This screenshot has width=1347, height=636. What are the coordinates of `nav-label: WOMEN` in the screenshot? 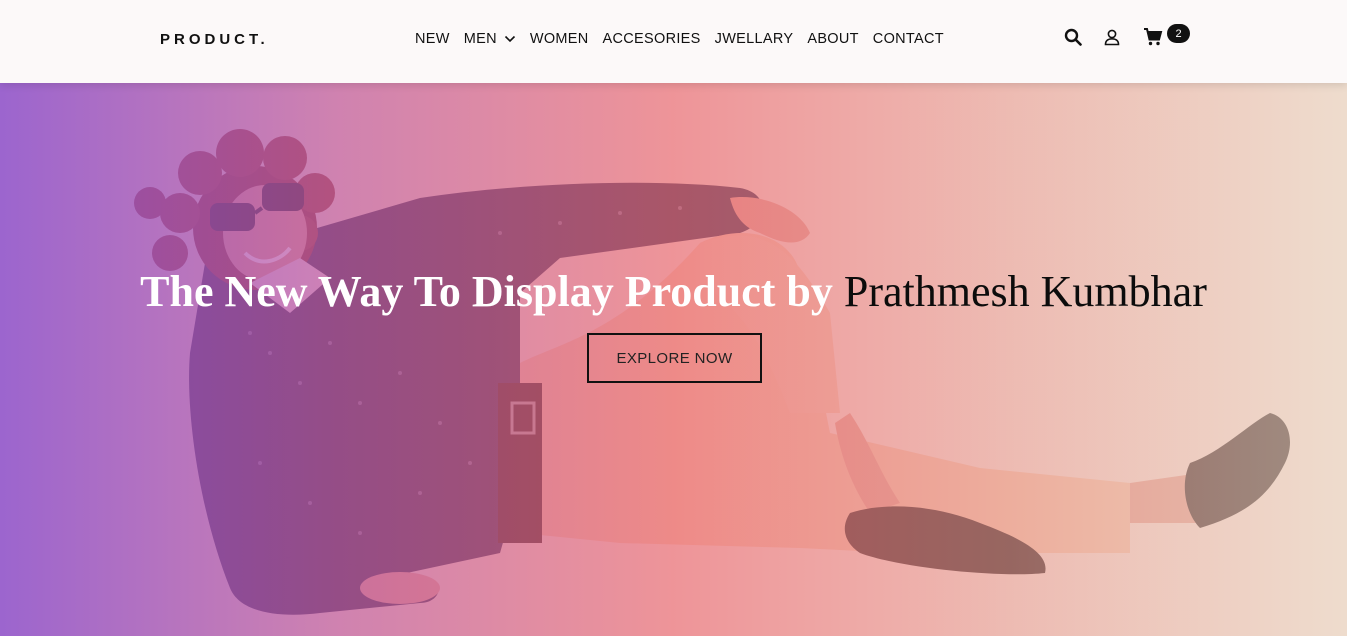 It's located at (559, 39).